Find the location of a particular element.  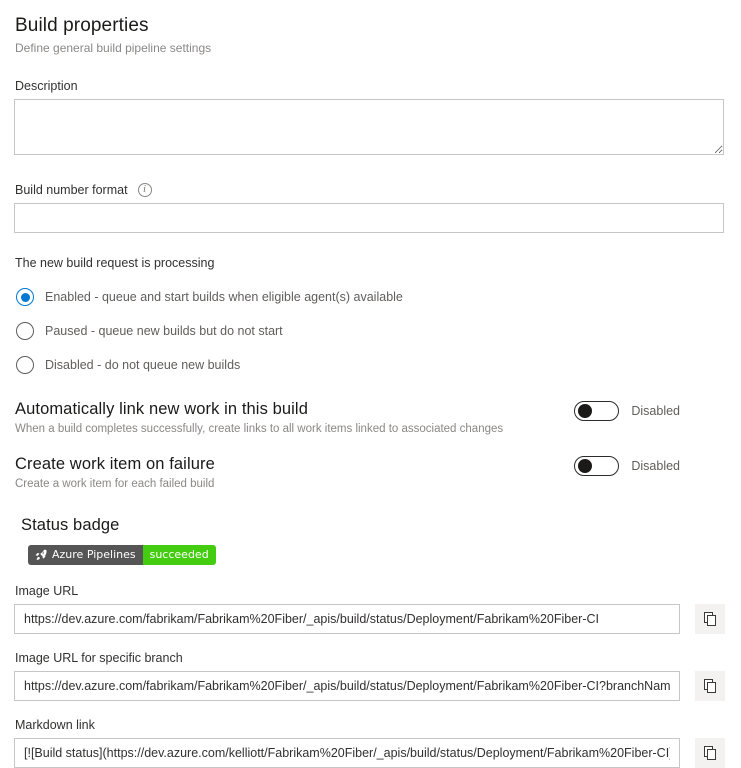

create-work-item-toggle-group: Disabled is located at coordinates (649, 464).